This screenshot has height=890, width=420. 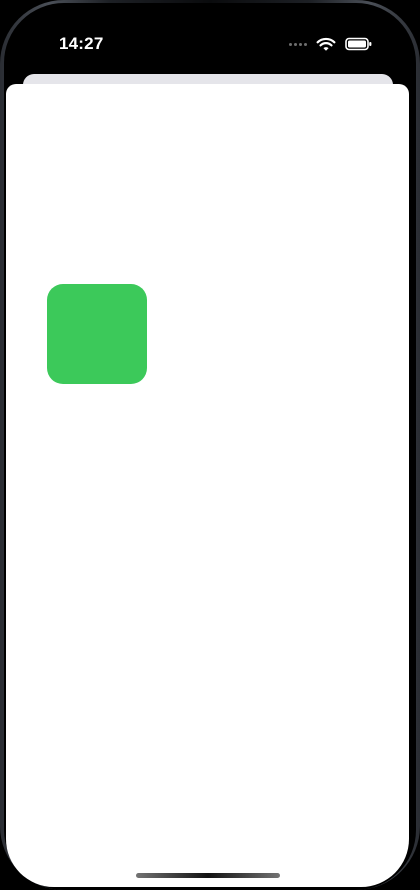 I want to click on status-time: 14:27, so click(x=81, y=43).